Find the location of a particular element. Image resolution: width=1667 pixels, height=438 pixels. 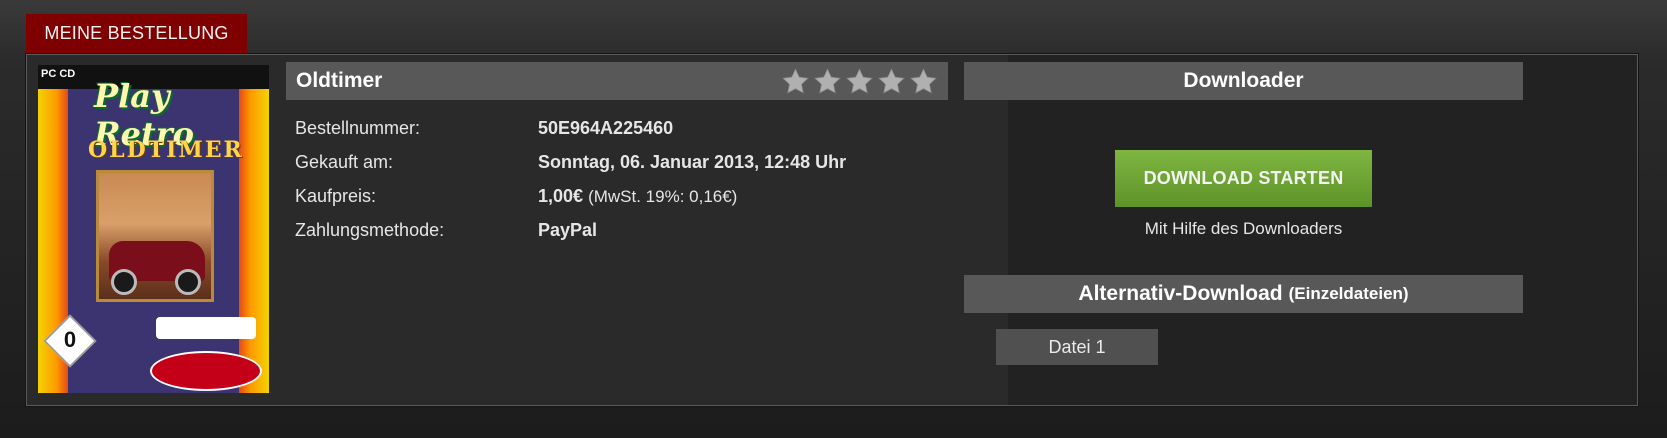

product-cover-image: PC CD Play Retro OLDTIMER 0 is located at coordinates (153, 229).